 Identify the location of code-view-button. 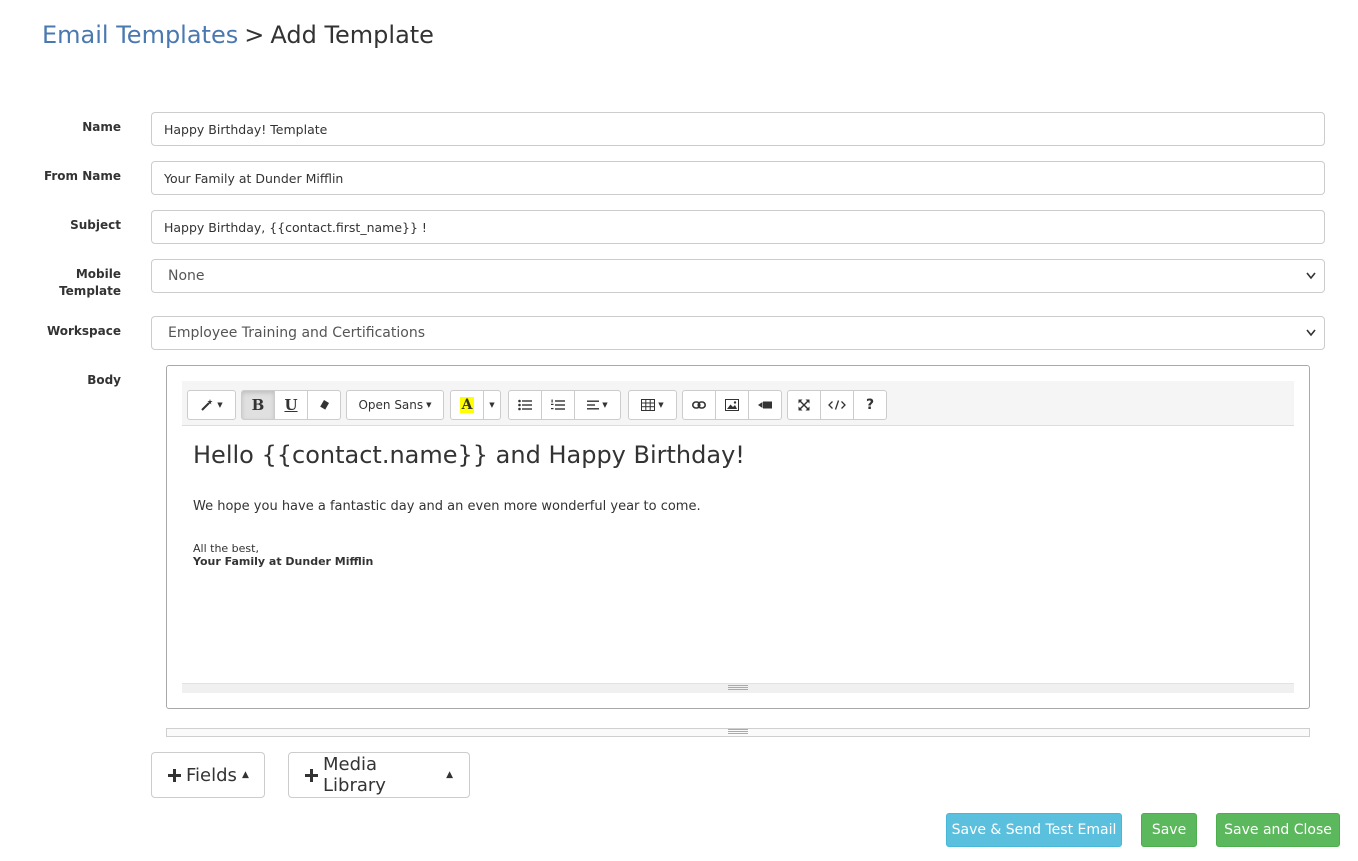
(837, 405).